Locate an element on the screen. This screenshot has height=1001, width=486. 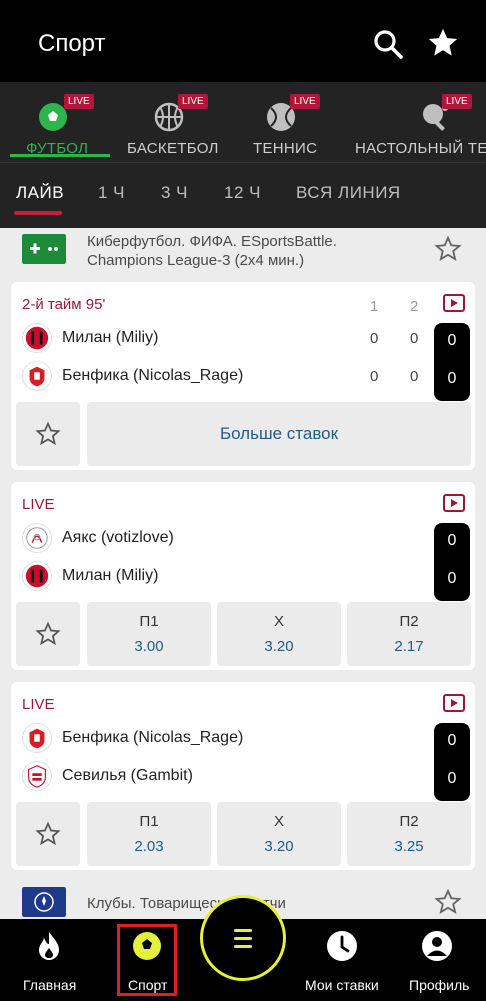
team-row: Аякс (votizlove) is located at coordinates (232, 540).